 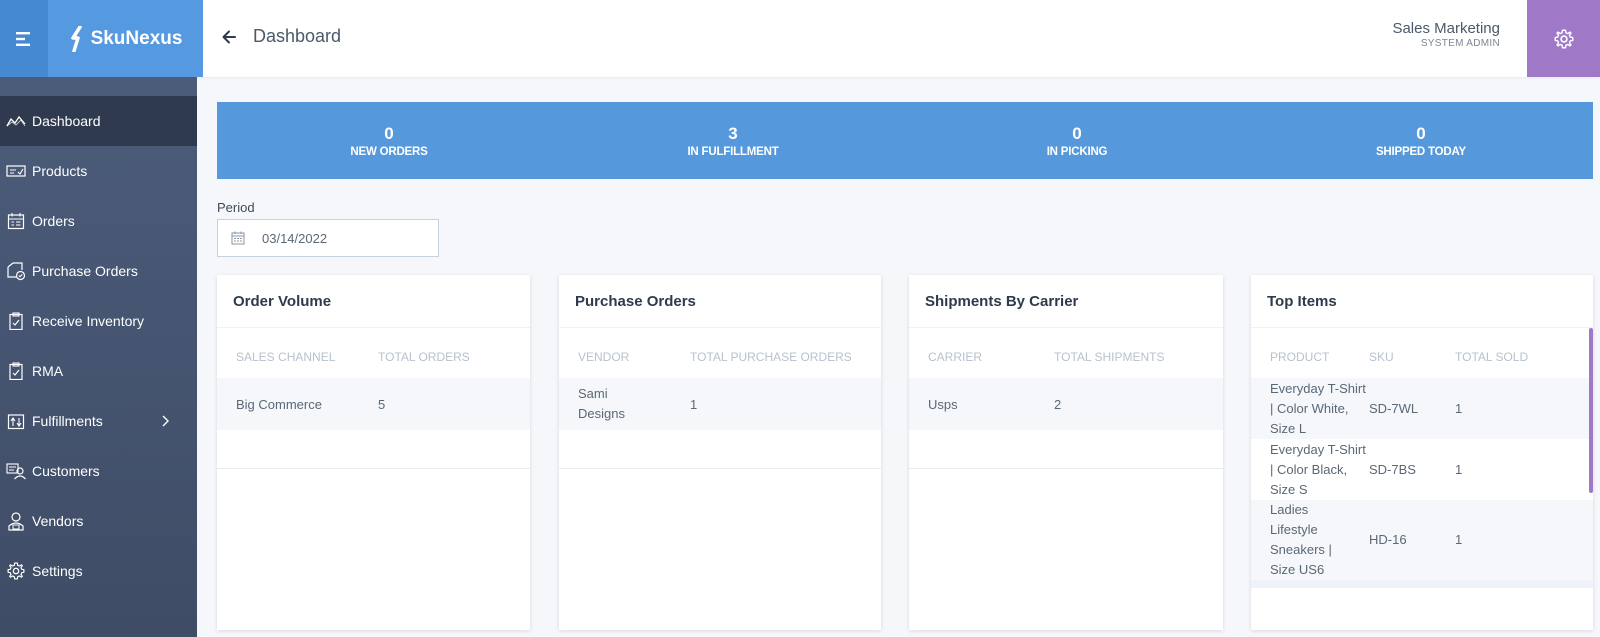 What do you see at coordinates (1446, 28) in the screenshot?
I see `user-name: Sales Marketing` at bounding box center [1446, 28].